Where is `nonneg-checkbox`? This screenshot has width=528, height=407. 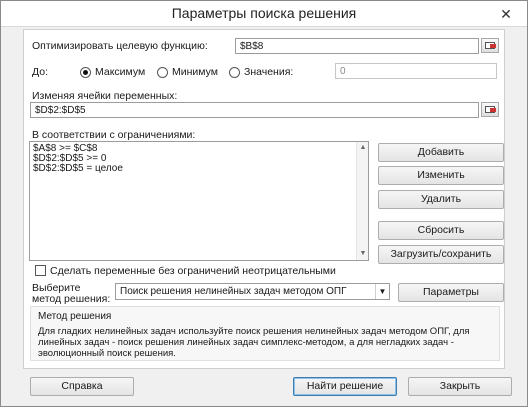
nonneg-checkbox is located at coordinates (40, 270).